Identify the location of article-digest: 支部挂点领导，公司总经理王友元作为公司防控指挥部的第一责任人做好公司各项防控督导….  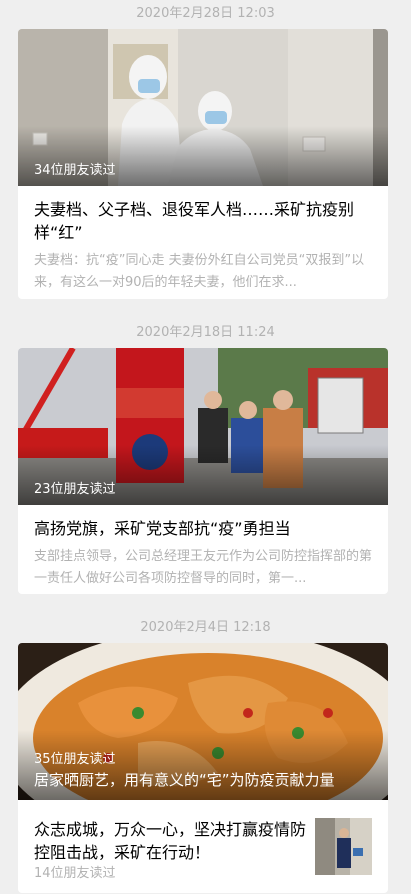
(203, 567).